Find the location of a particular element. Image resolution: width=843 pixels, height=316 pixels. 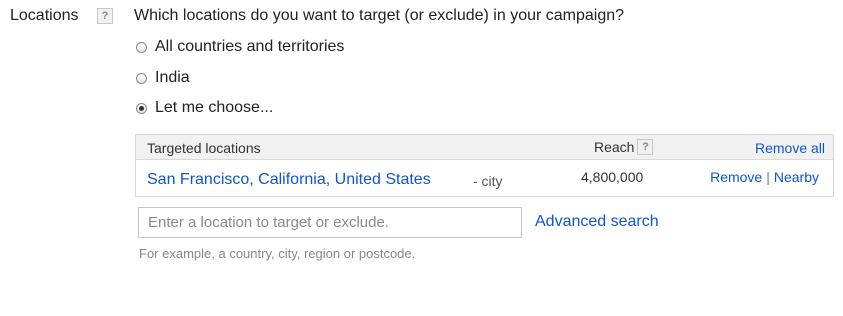

reach-help-icon: ? is located at coordinates (645, 147).